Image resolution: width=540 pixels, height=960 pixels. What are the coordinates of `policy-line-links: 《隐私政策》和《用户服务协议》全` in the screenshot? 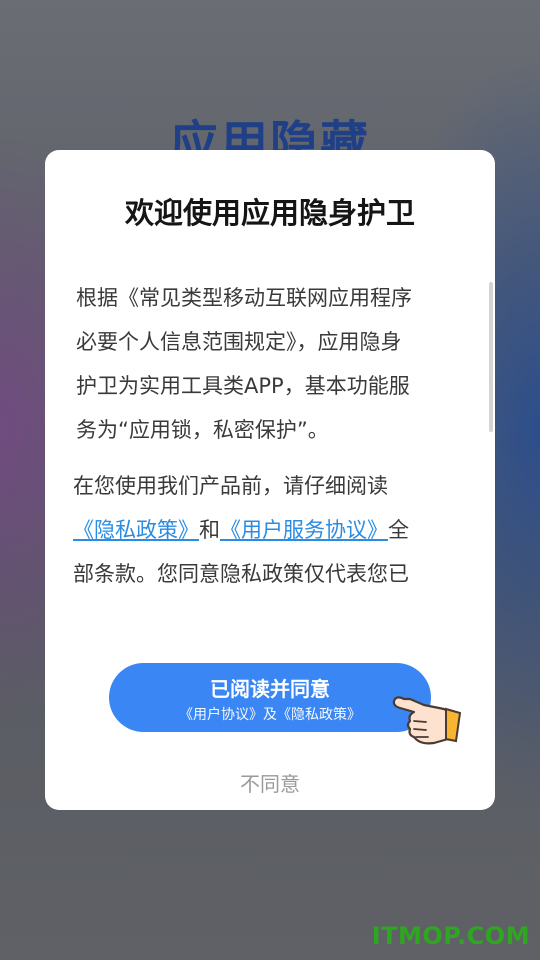 It's located at (269, 530).